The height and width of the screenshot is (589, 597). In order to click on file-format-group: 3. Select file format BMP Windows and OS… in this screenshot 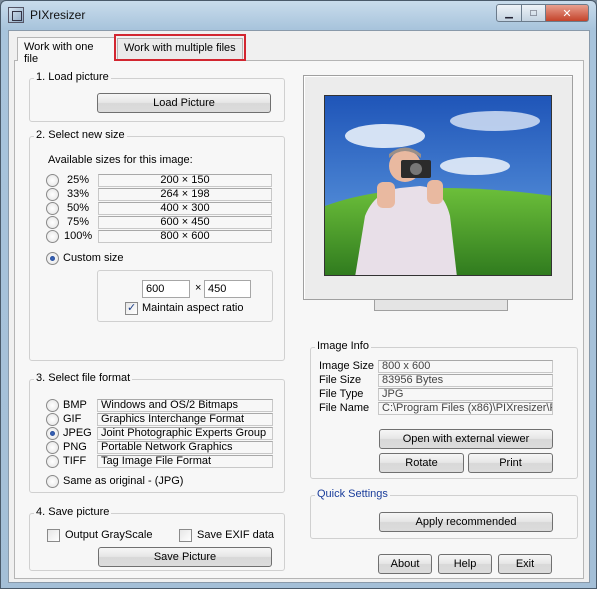, I will do `click(157, 432)`.